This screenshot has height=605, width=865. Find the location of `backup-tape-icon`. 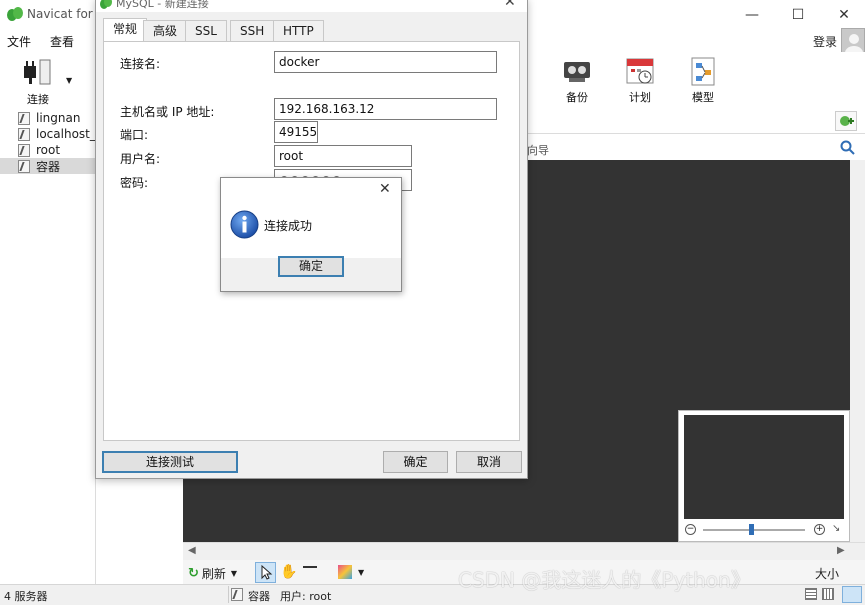

backup-tape-icon is located at coordinates (577, 72).